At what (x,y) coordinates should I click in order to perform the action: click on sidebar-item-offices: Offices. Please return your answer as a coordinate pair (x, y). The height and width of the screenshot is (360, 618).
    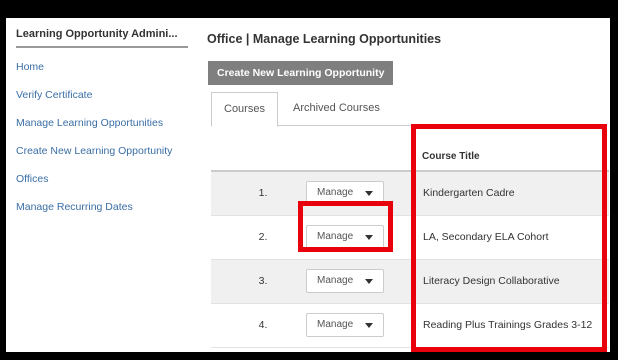
    Looking at the image, I should click on (102, 179).